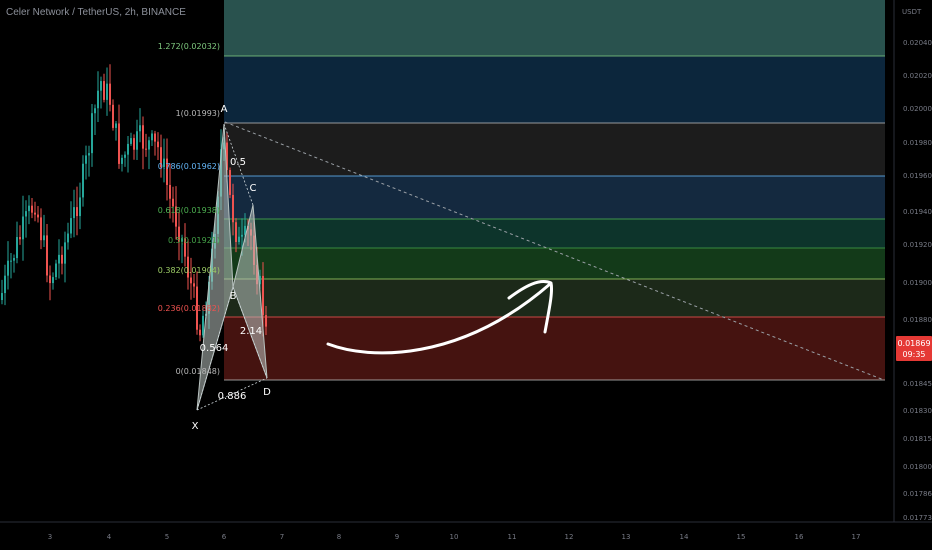 Image resolution: width=932 pixels, height=550 pixels. What do you see at coordinates (512, 537) in the screenshot?
I see `time-tick: 11` at bounding box center [512, 537].